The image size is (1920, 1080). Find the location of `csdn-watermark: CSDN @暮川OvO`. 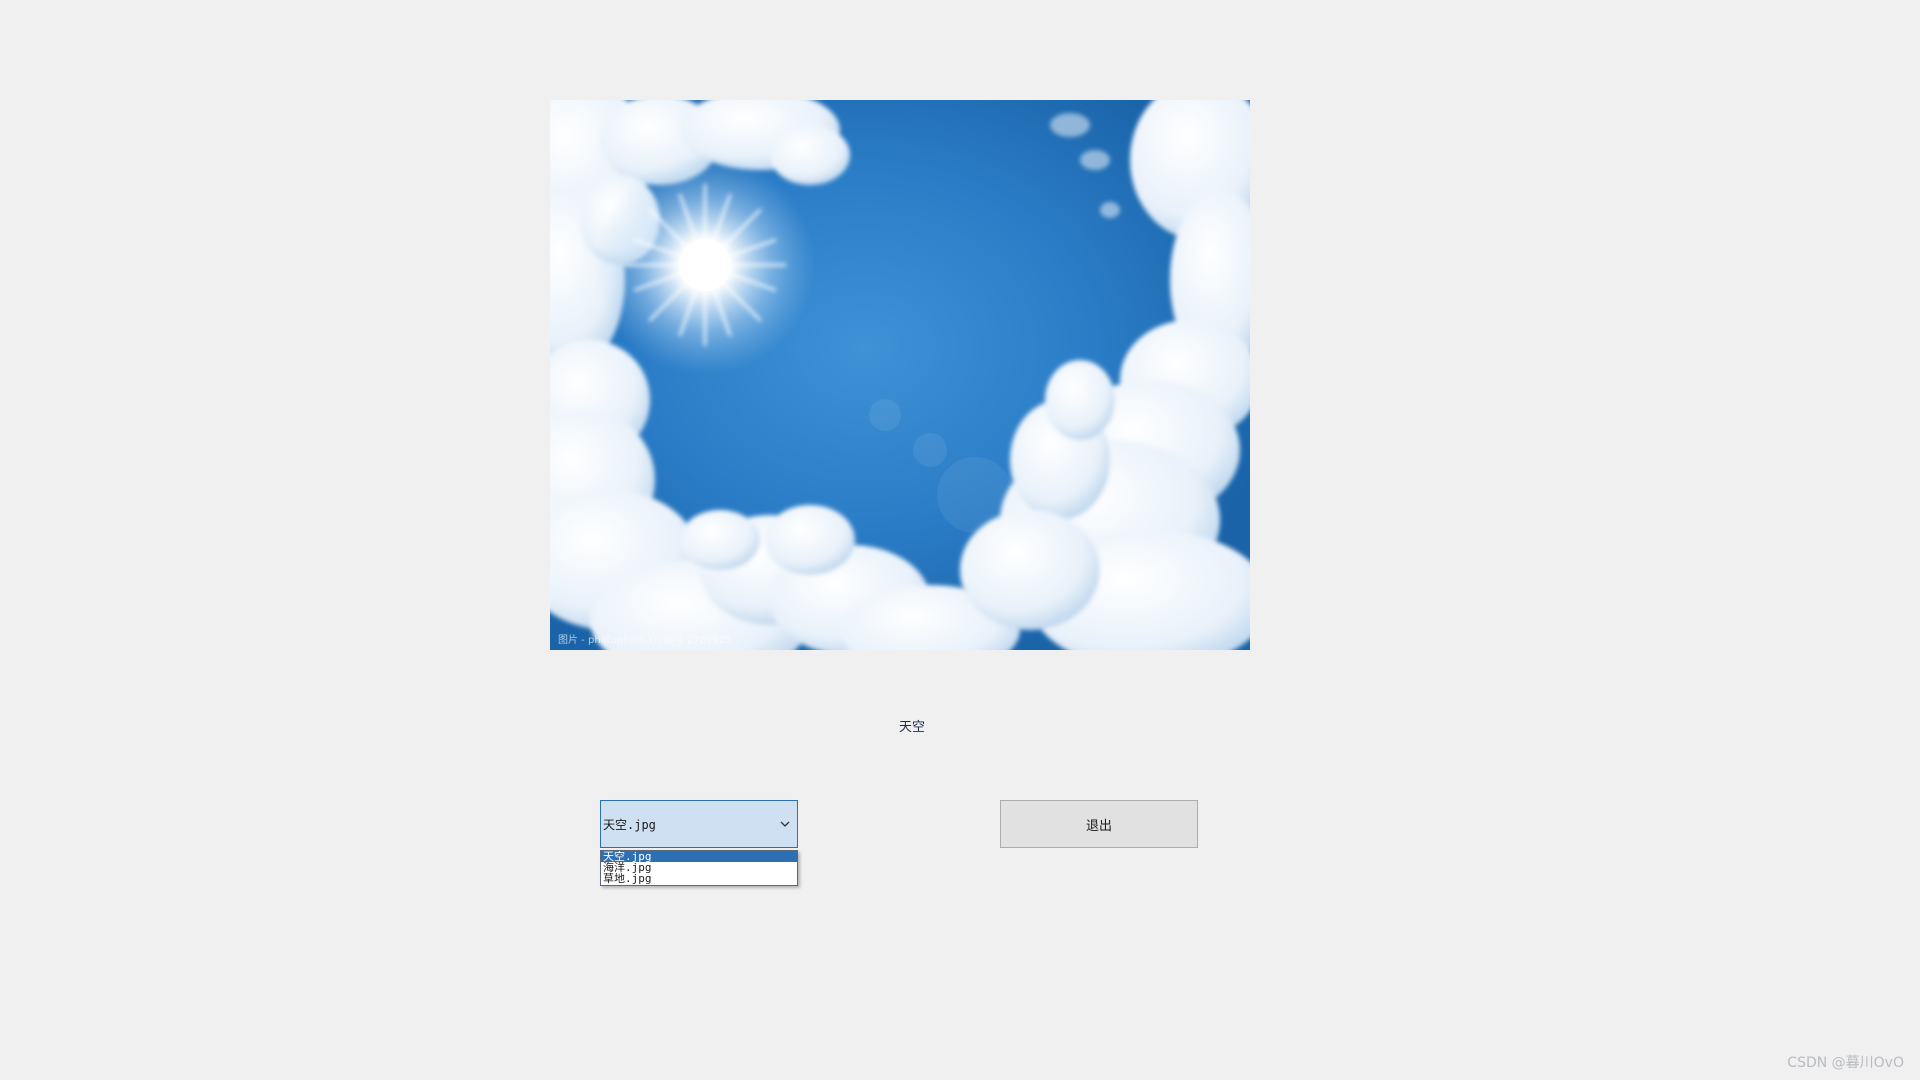

csdn-watermark: CSDN @暮川OvO is located at coordinates (1845, 1063).